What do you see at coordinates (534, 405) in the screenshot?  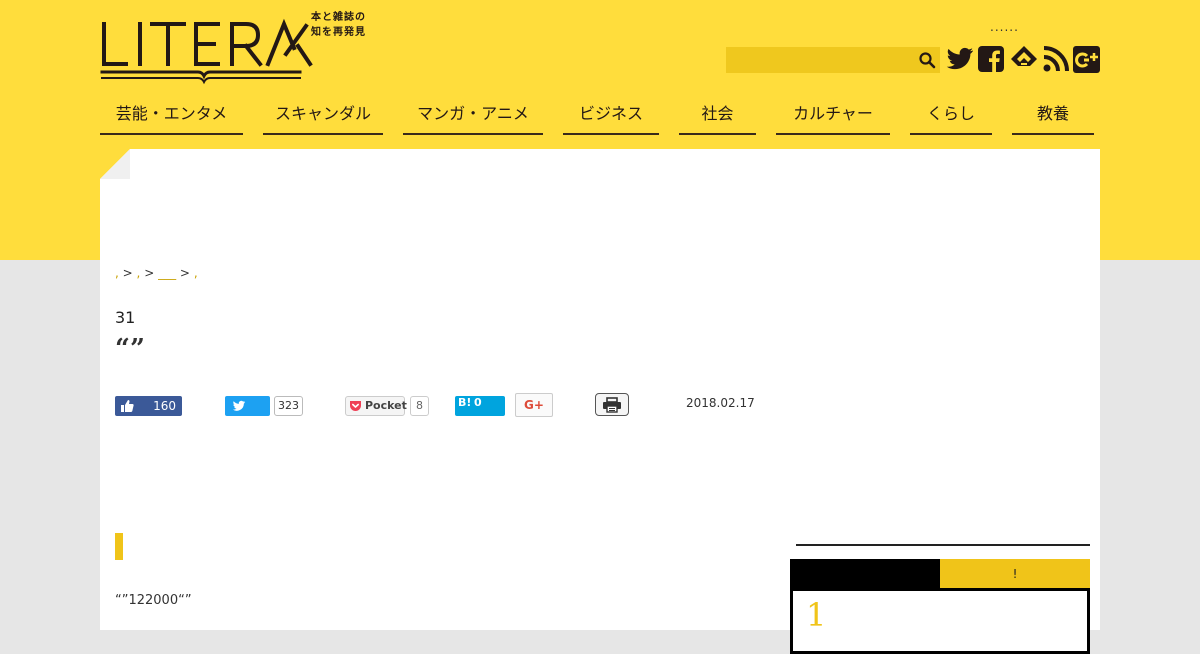 I see `googleplus-share-button: G+` at bounding box center [534, 405].